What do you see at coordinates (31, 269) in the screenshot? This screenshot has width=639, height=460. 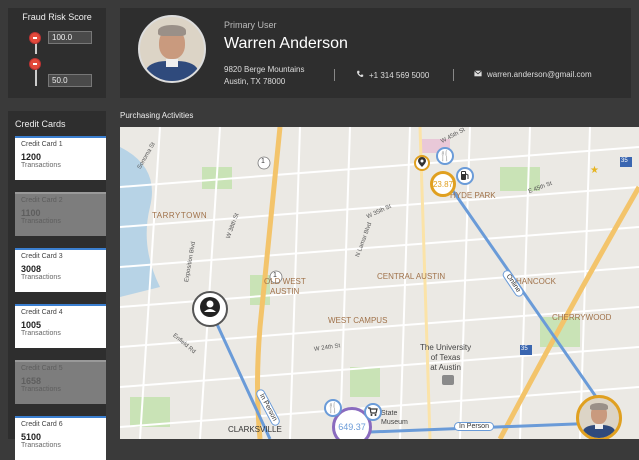 I see `card-count: 3008` at bounding box center [31, 269].